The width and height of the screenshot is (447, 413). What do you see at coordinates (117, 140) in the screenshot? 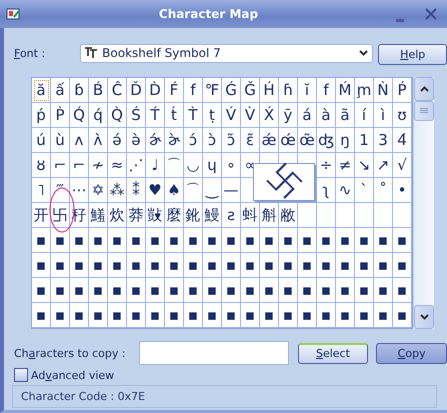
I see `character-cell: ə́` at bounding box center [117, 140].